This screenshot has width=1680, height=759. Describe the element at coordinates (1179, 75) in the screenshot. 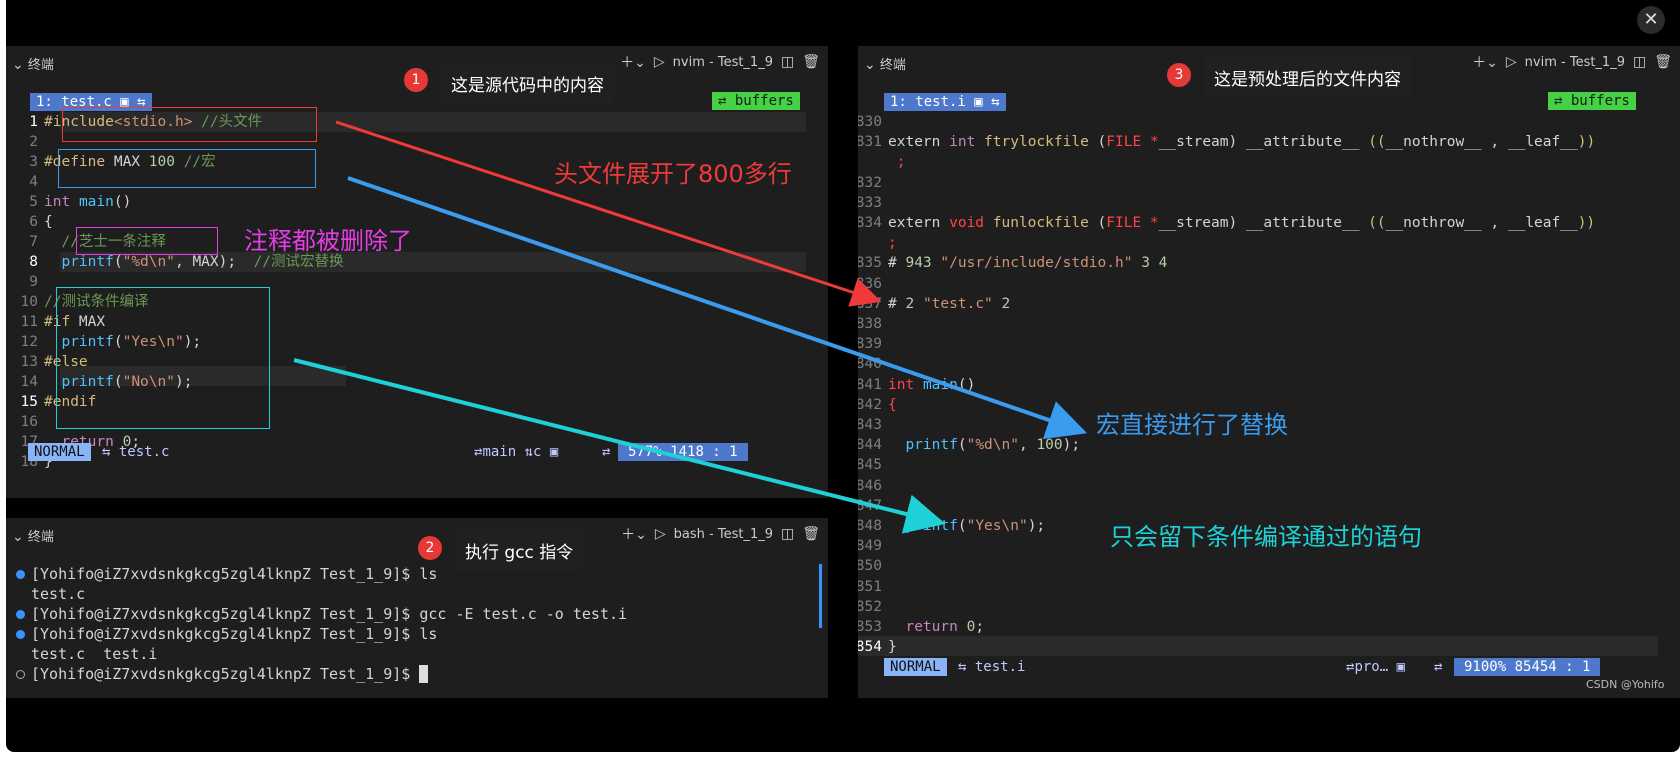

I see `callout-badge-3: 3` at that location.